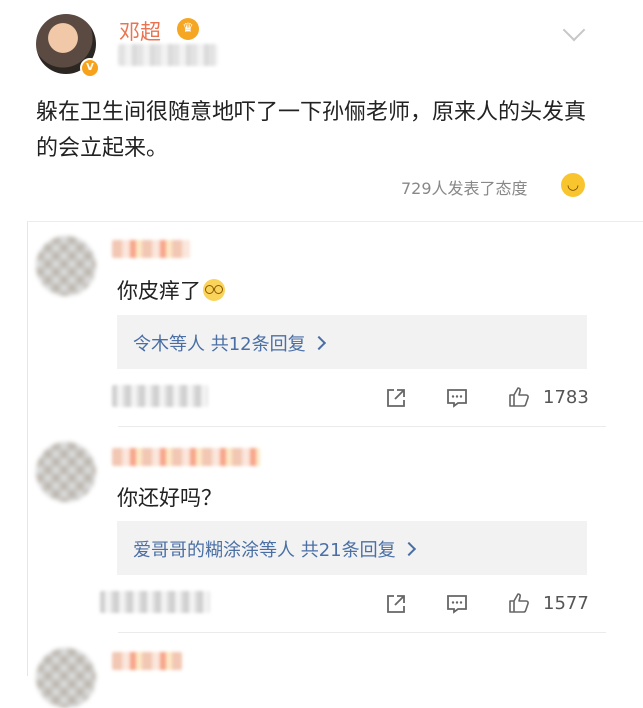 This screenshot has height=708, width=643. Describe the element at coordinates (90, 68) in the screenshot. I see `verified-badge-icon: V` at that location.